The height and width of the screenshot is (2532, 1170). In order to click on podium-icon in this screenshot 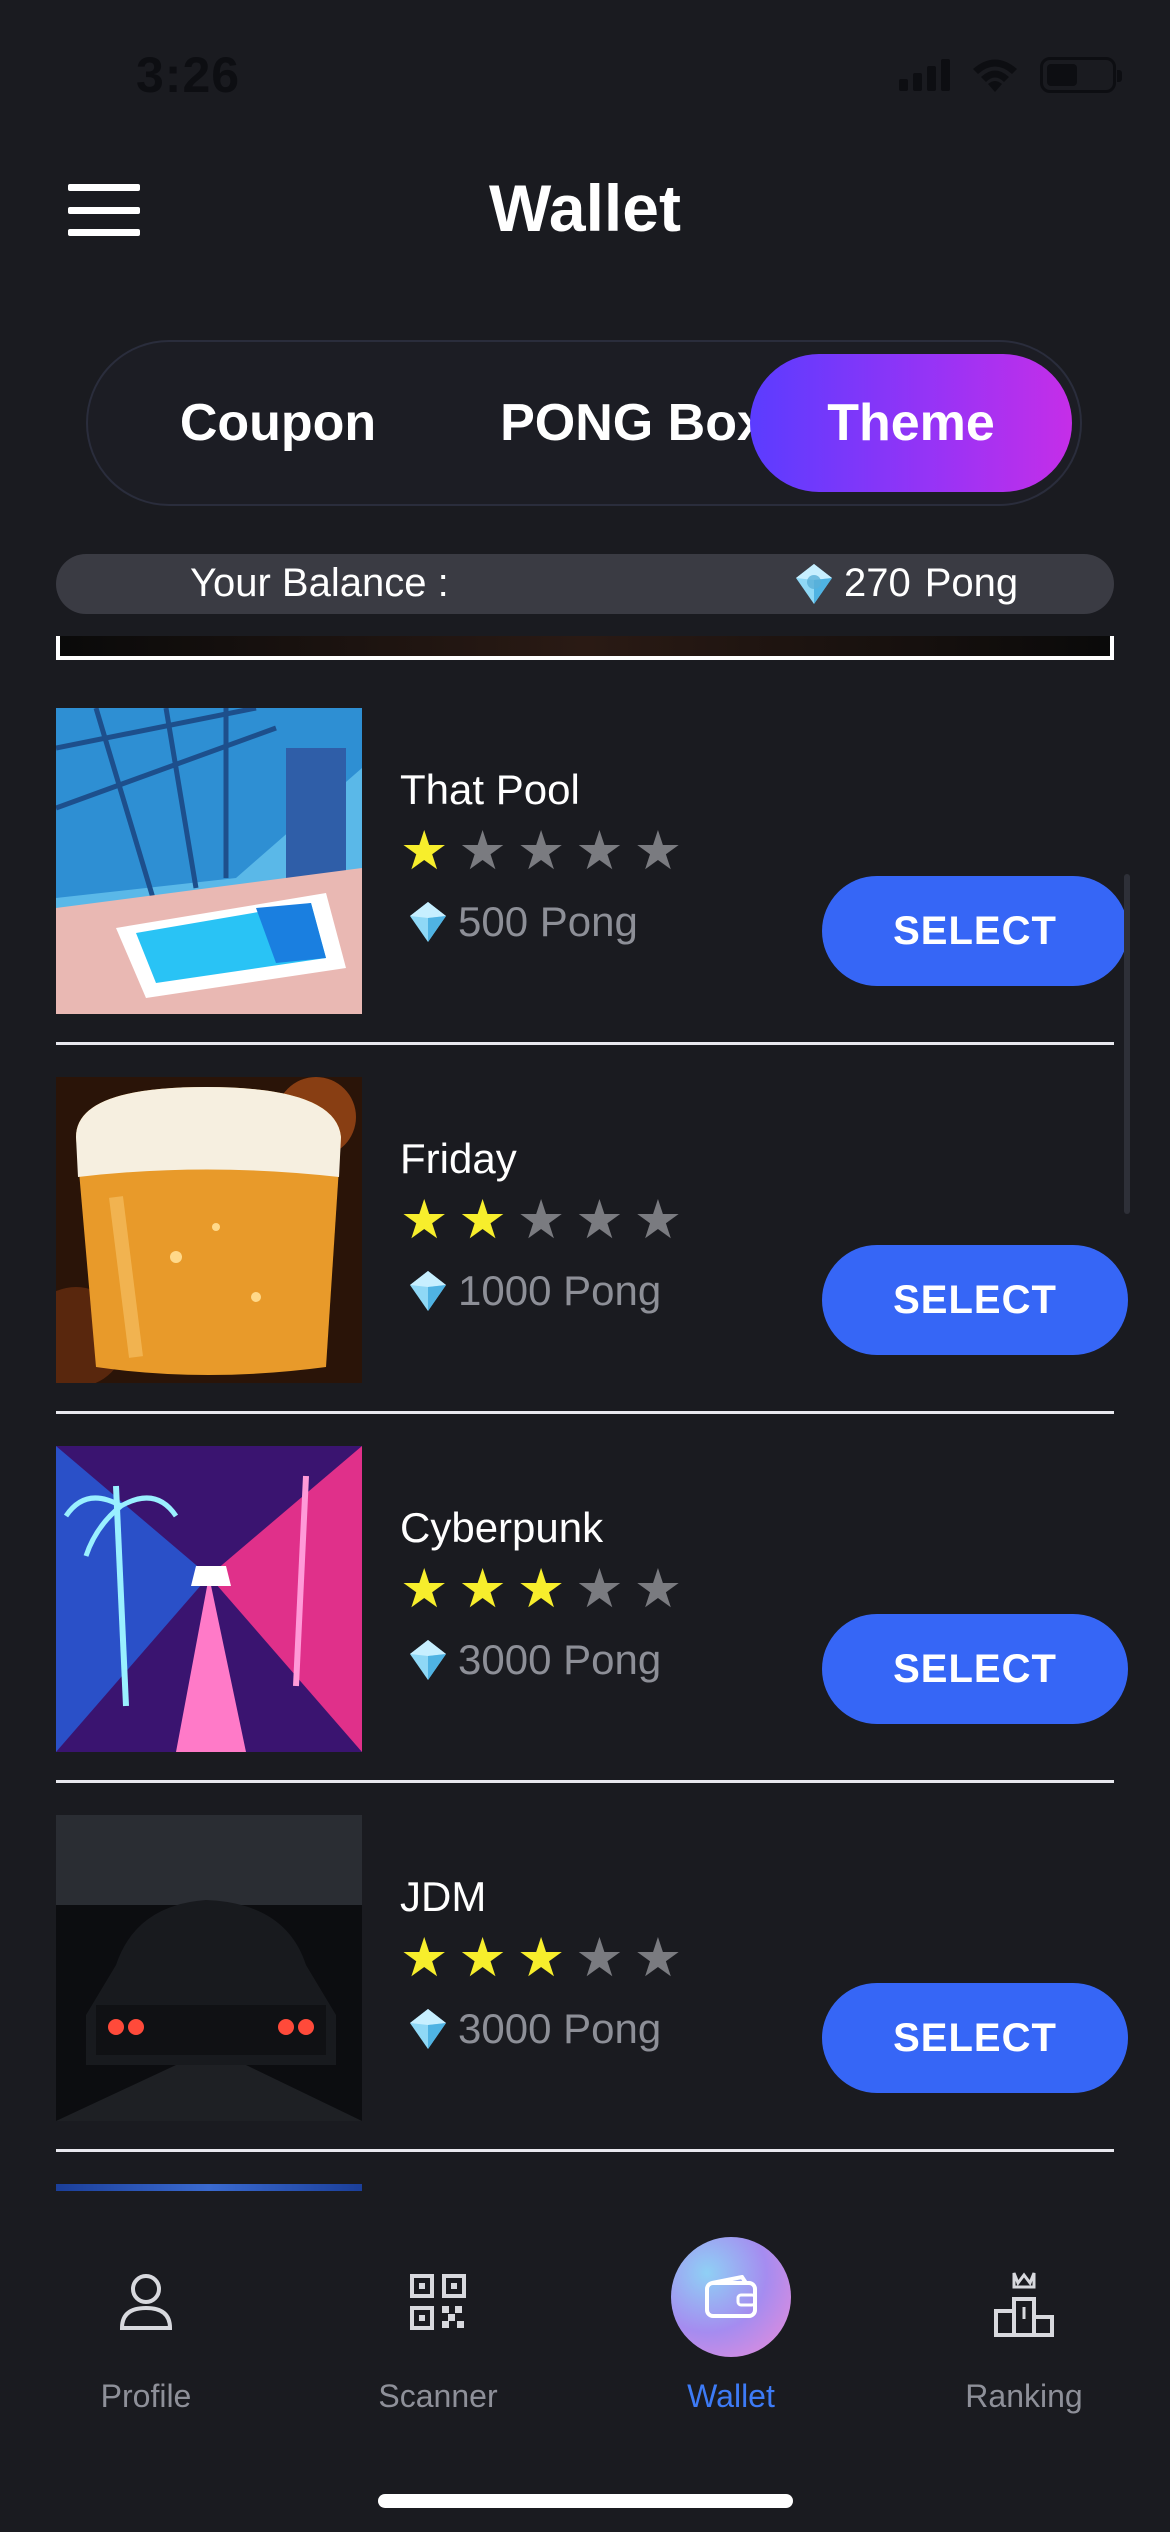, I will do `click(1024, 2304)`.